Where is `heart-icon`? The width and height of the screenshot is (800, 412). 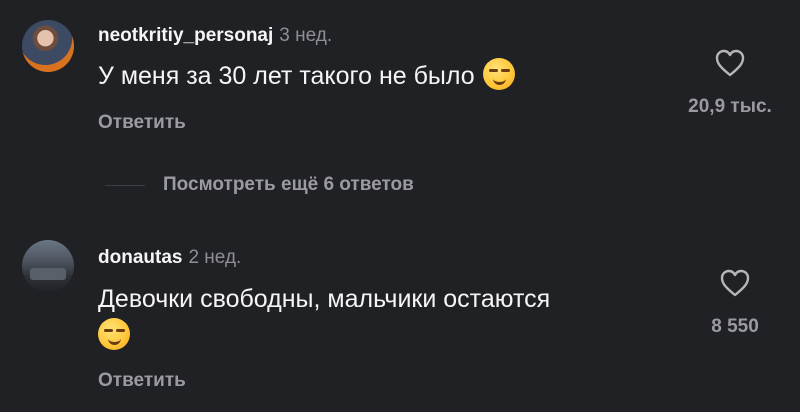 heart-icon is located at coordinates (735, 283).